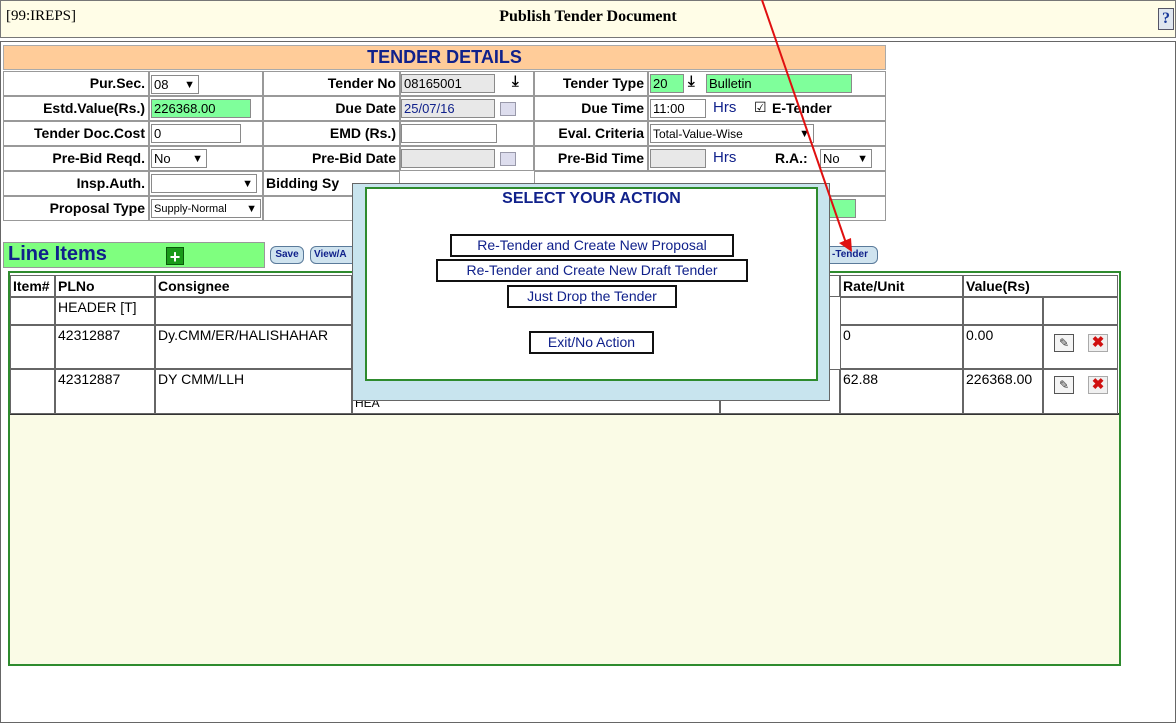 Image resolution: width=1176 pixels, height=724 pixels. What do you see at coordinates (802, 108) in the screenshot?
I see `e-tender-label: E-Tender` at bounding box center [802, 108].